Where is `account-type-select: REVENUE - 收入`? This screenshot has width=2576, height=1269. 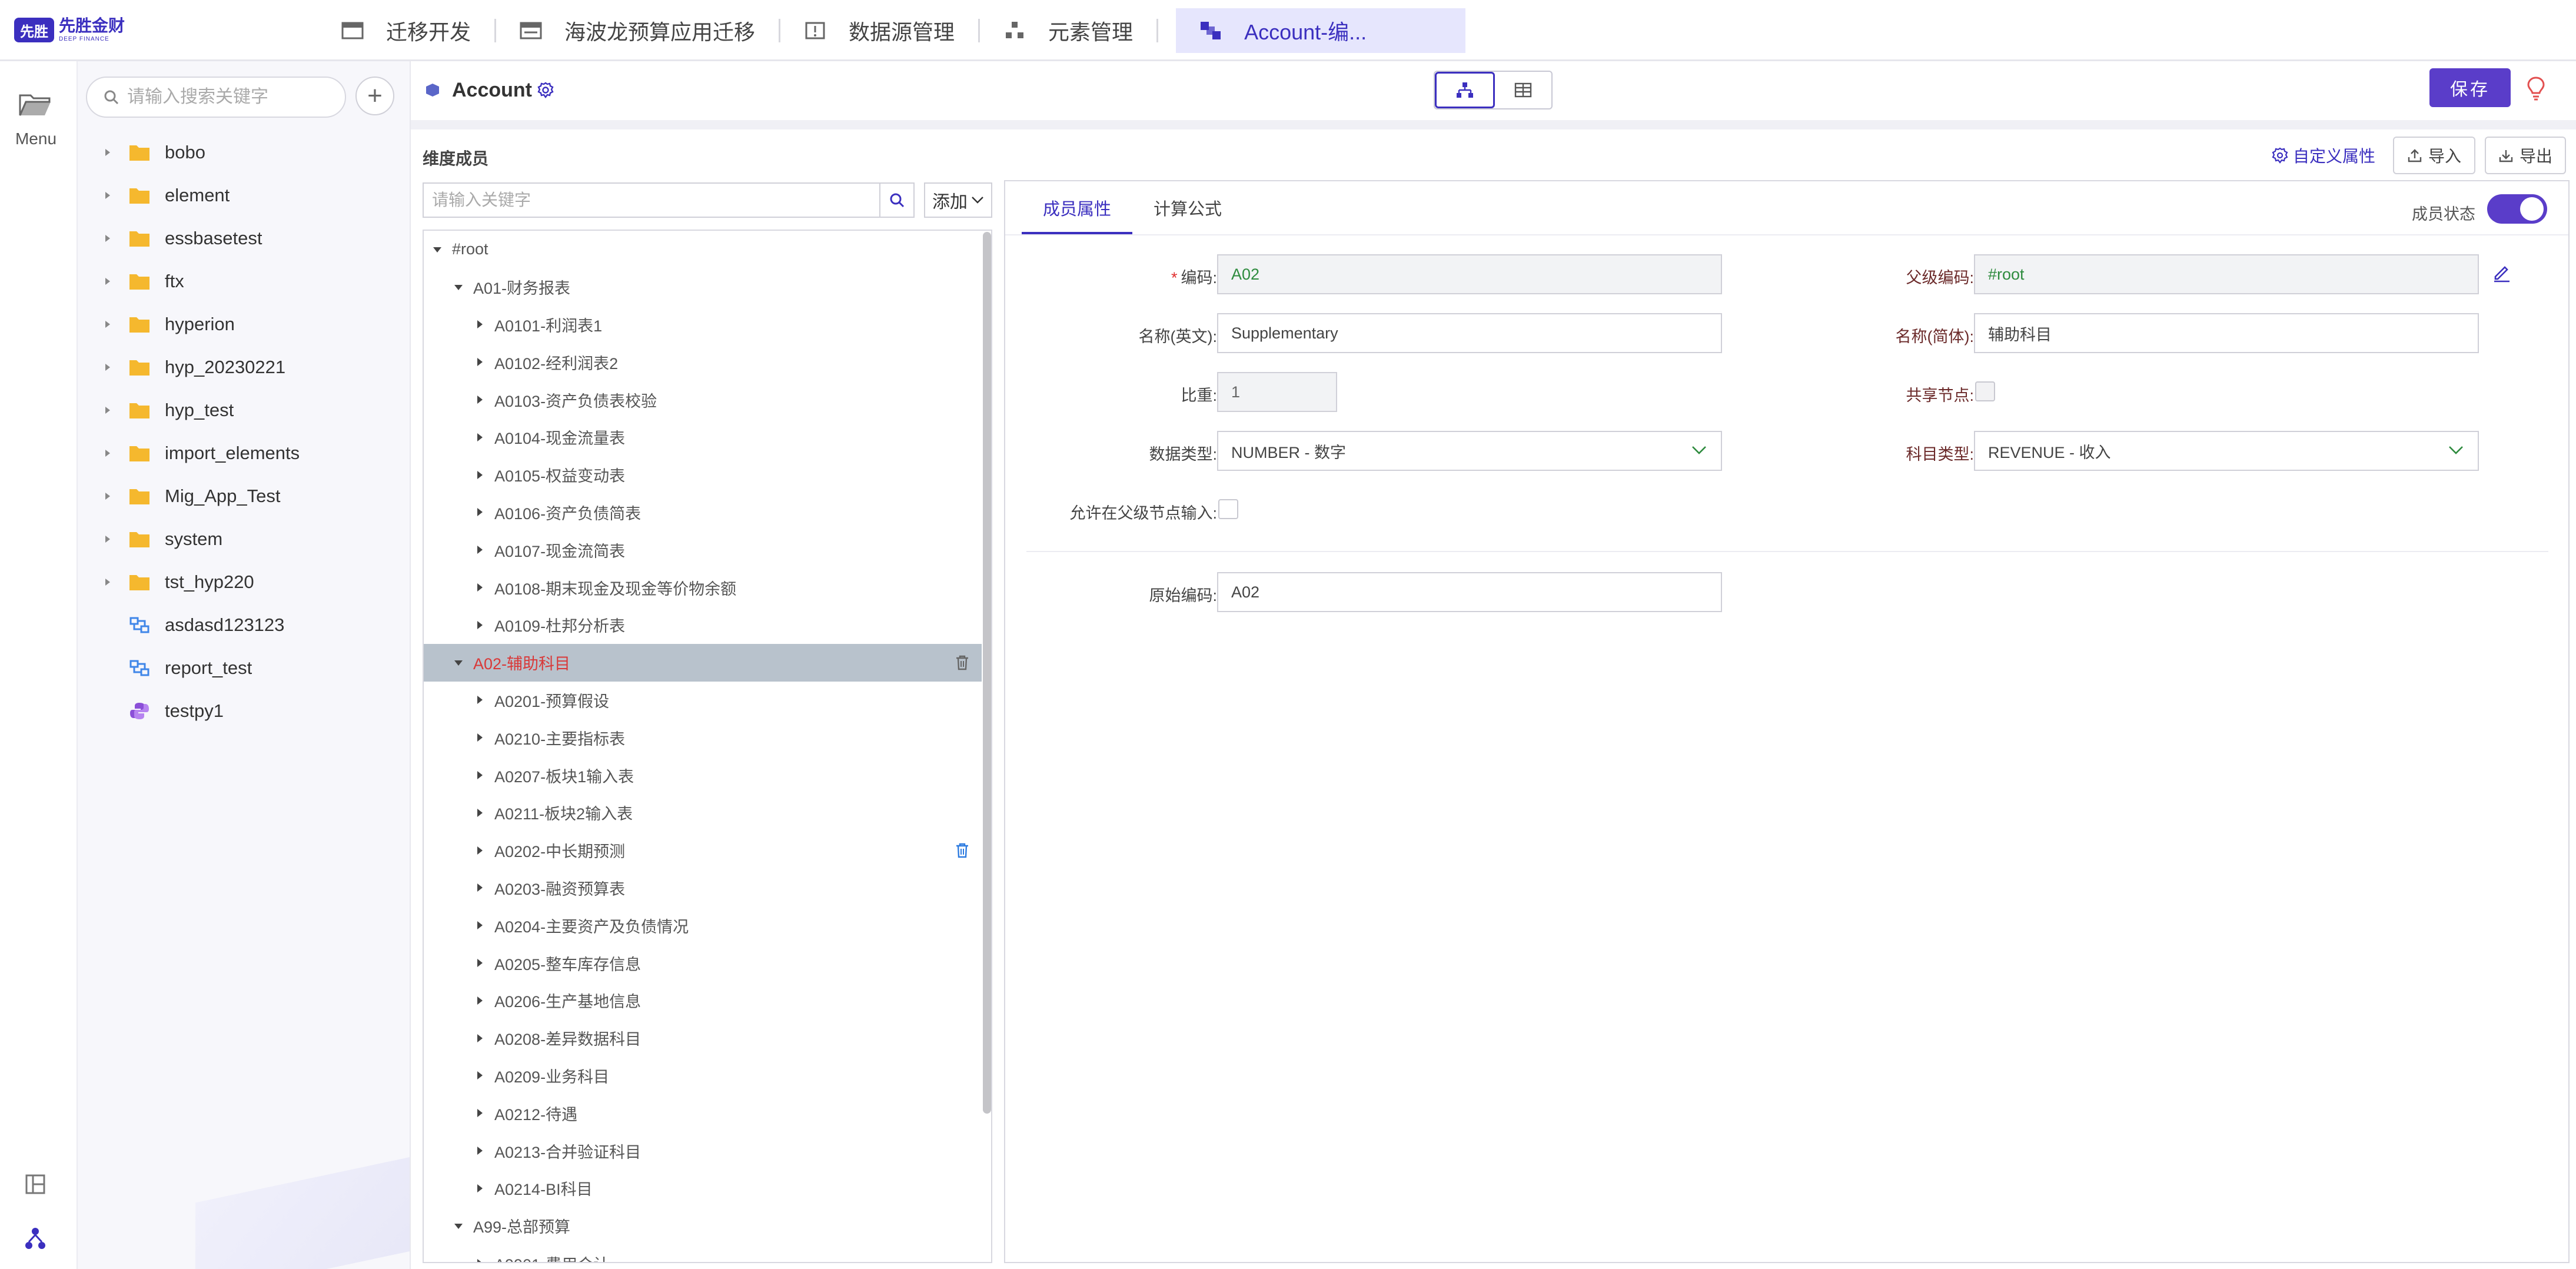
account-type-select: REVENUE - 收入 is located at coordinates (2226, 451).